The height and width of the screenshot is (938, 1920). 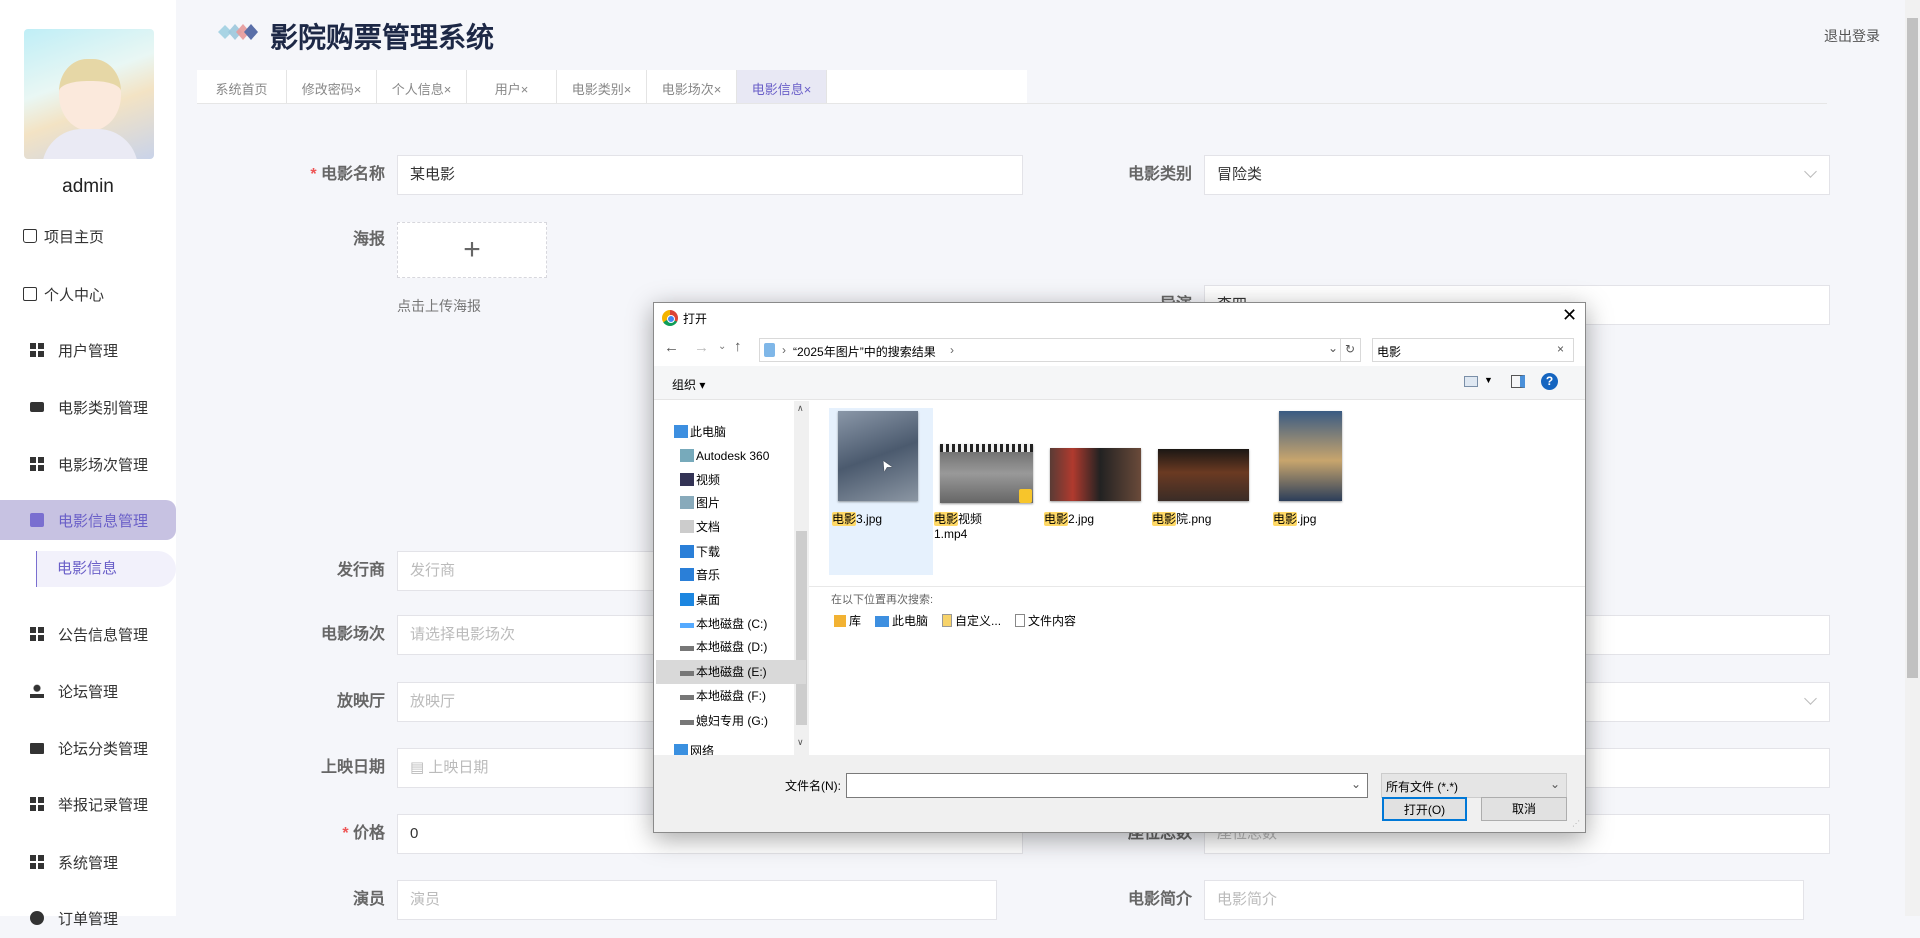 I want to click on preview-pane-icon, so click(x=1518, y=381).